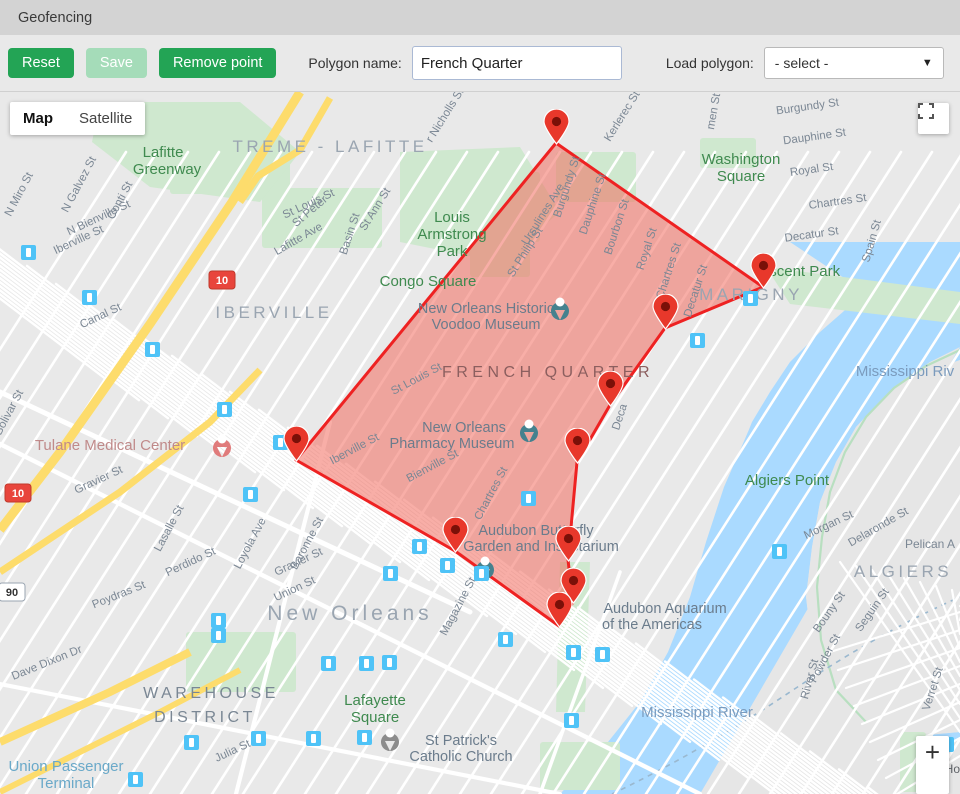 This screenshot has height=794, width=960. I want to click on load-polygon-selected-value: - select -, so click(801, 63).